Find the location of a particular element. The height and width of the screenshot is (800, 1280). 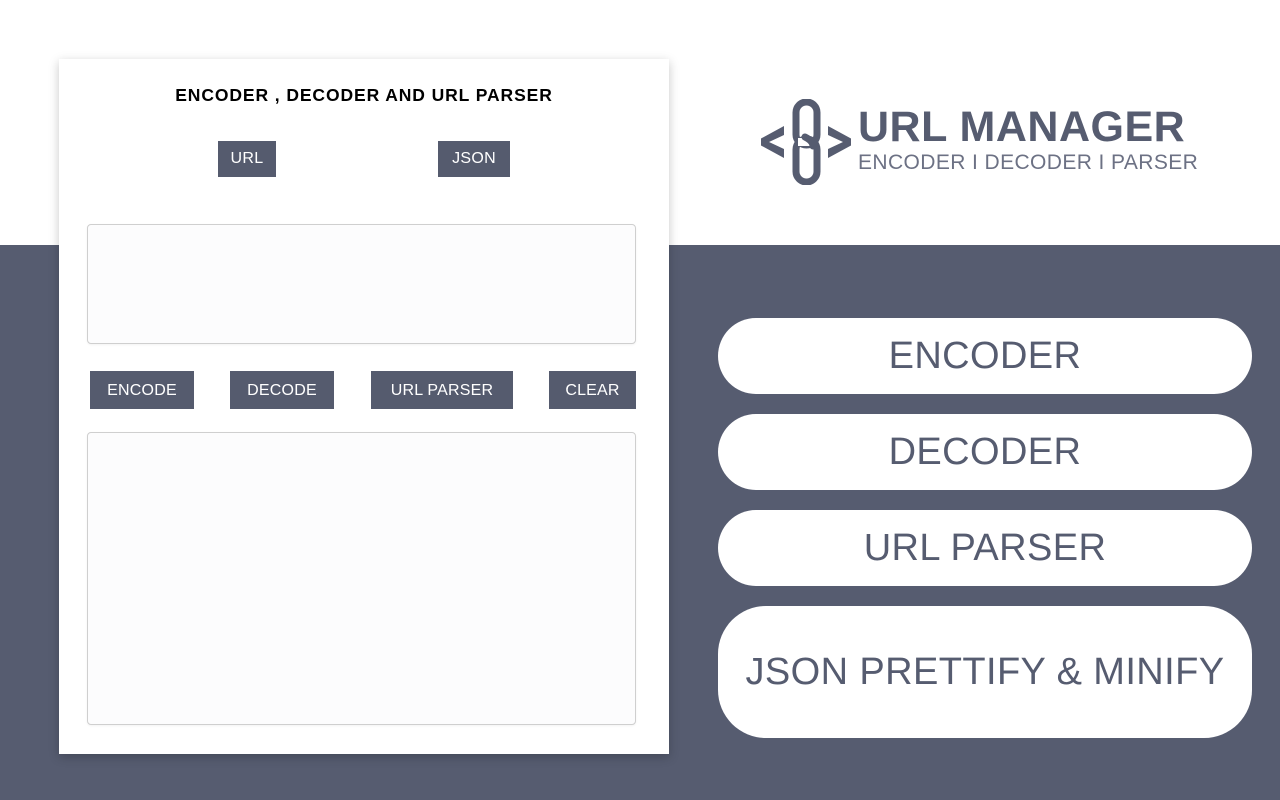

mode-tab-group: URL JSON is located at coordinates (364, 159).